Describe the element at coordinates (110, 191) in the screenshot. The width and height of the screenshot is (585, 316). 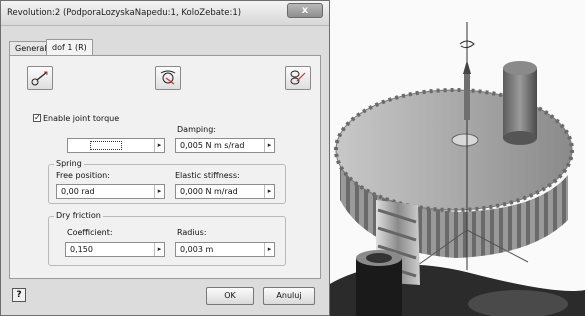
I see `free-position-field: 0,00 rad ▸` at that location.